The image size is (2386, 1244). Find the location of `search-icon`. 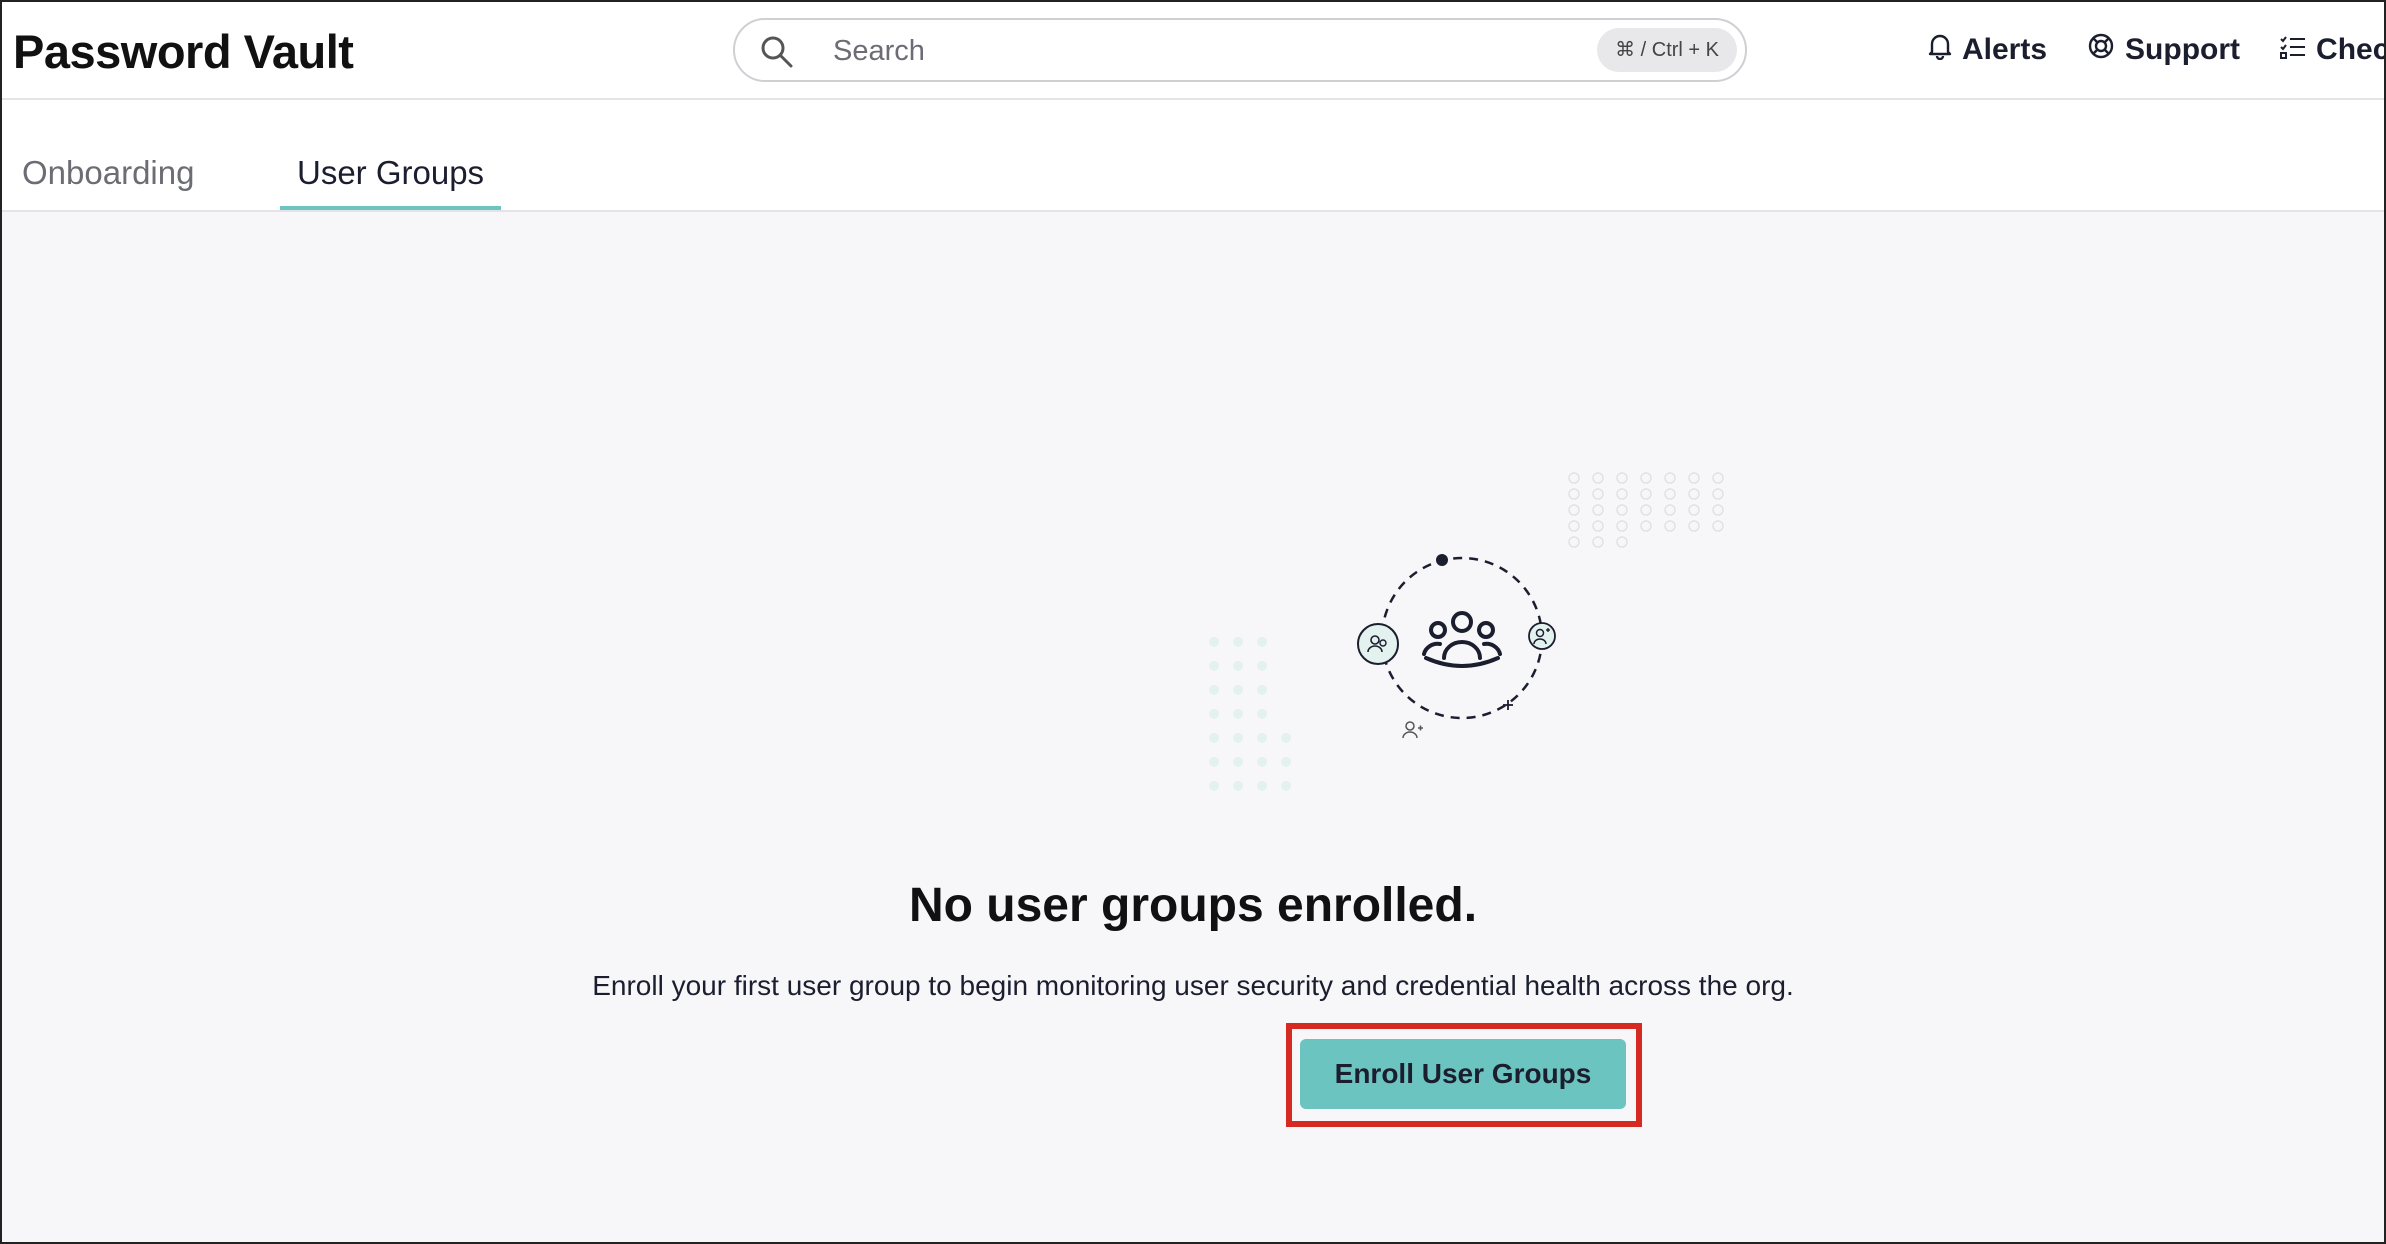

search-icon is located at coordinates (777, 52).